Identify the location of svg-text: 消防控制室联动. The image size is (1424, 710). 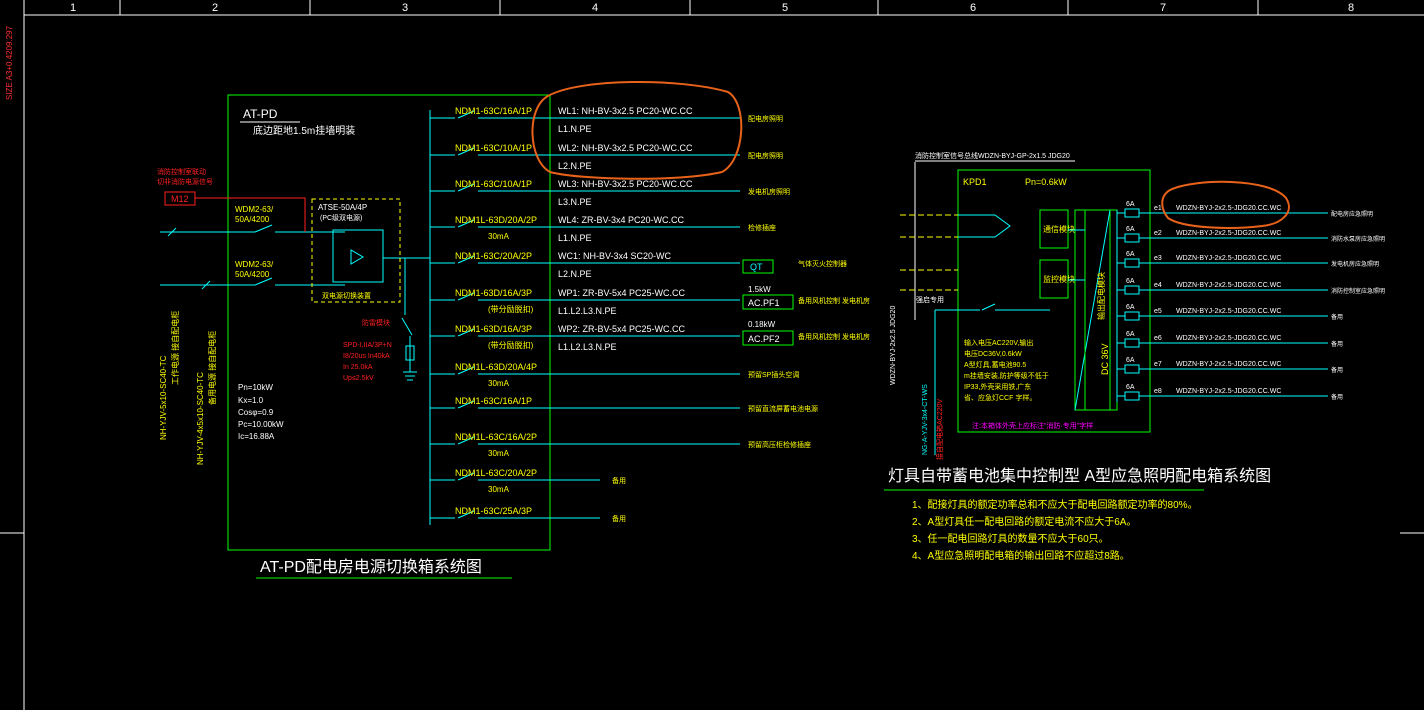
(181, 171).